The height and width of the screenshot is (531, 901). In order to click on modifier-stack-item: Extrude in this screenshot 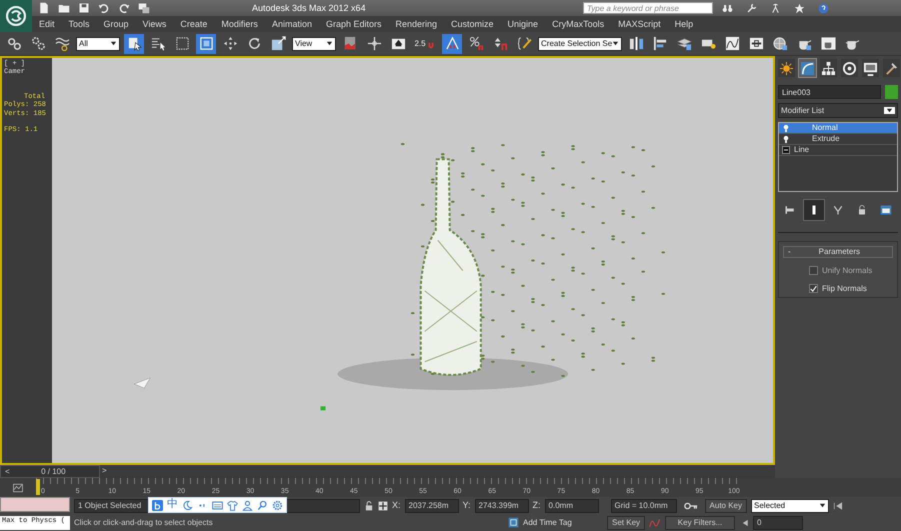, I will do `click(838, 139)`.